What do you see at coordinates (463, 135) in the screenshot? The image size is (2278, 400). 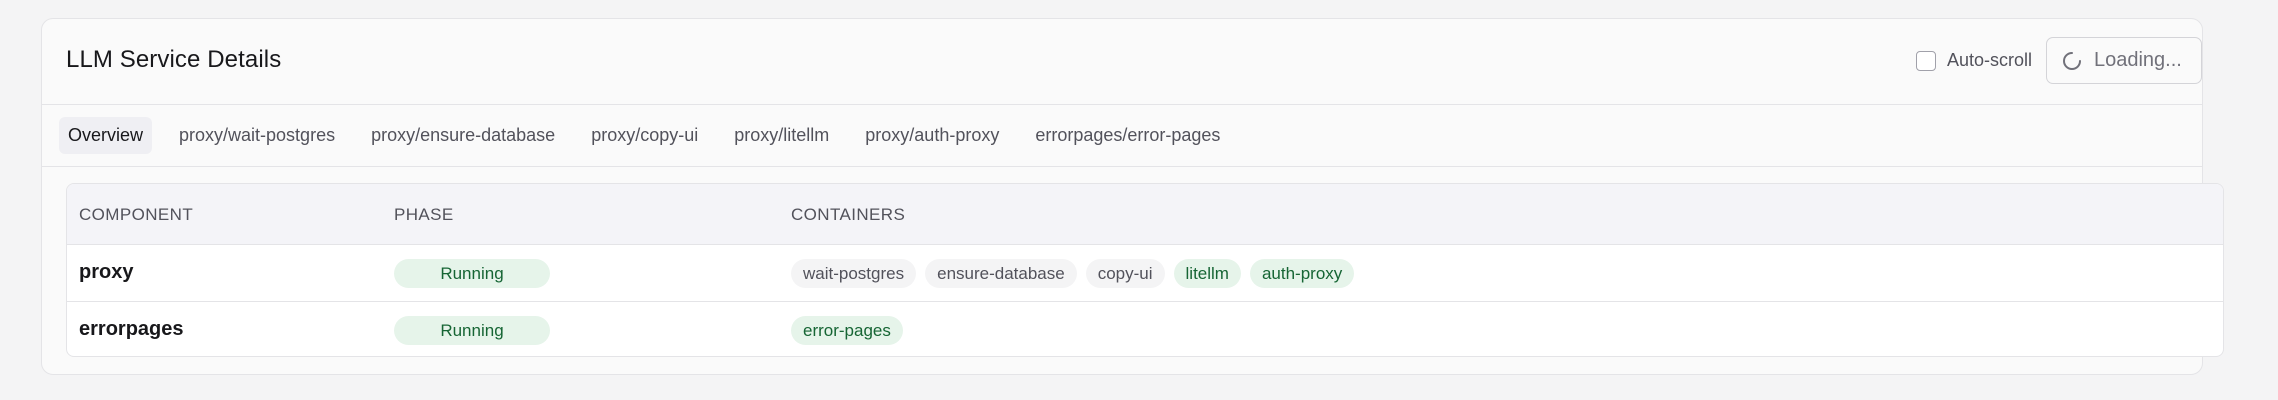 I see `tab-proxy-ensure-database: proxy/ensure-database` at bounding box center [463, 135].